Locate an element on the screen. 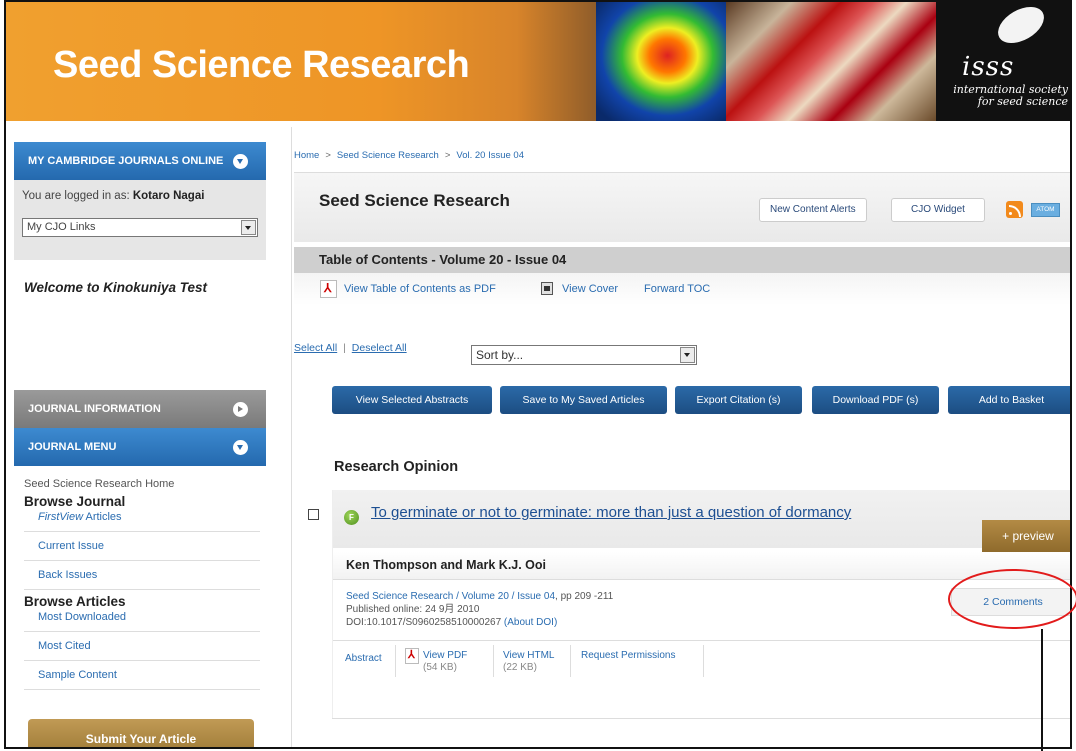 This screenshot has height=751, width=1076. comments-highlight-annotation is located at coordinates (1012, 599).